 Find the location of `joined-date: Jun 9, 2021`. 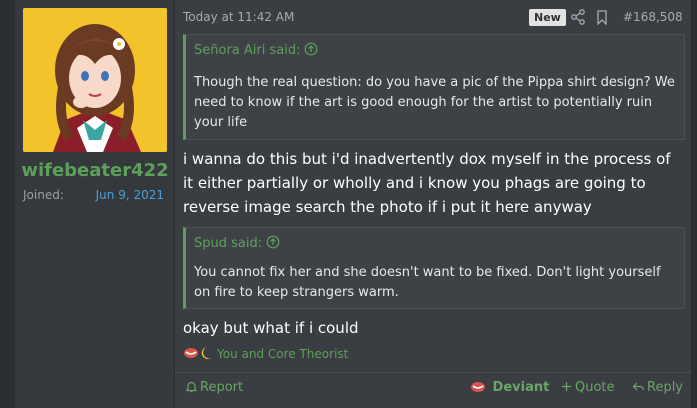

joined-date: Jun 9, 2021 is located at coordinates (130, 195).